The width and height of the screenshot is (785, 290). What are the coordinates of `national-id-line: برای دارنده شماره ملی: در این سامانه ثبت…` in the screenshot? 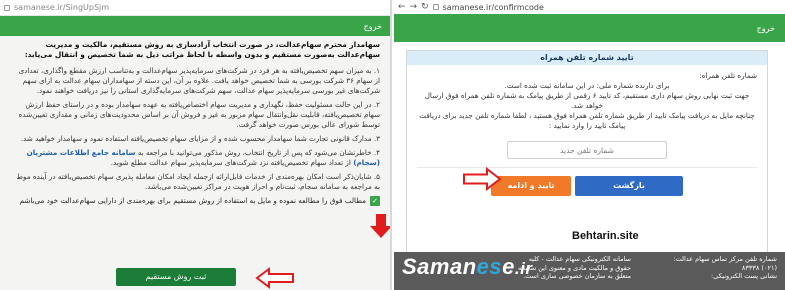 It's located at (587, 85).